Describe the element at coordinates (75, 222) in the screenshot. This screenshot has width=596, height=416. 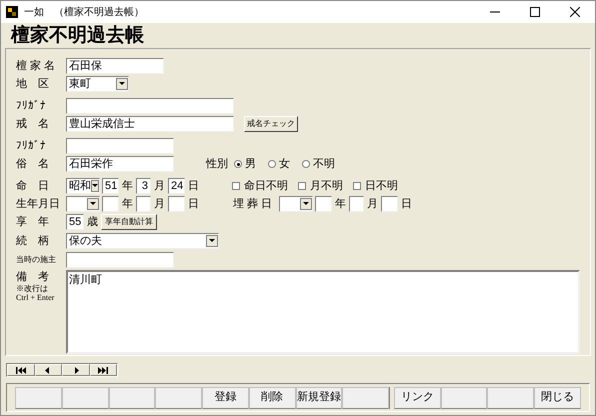
I see `text-field: 55` at that location.